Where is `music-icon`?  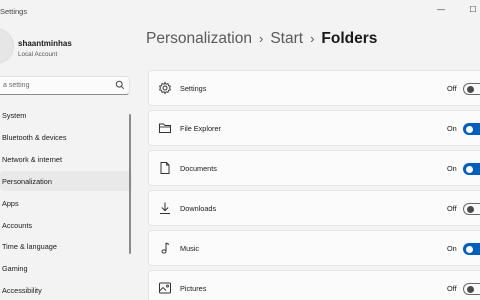 music-icon is located at coordinates (165, 248).